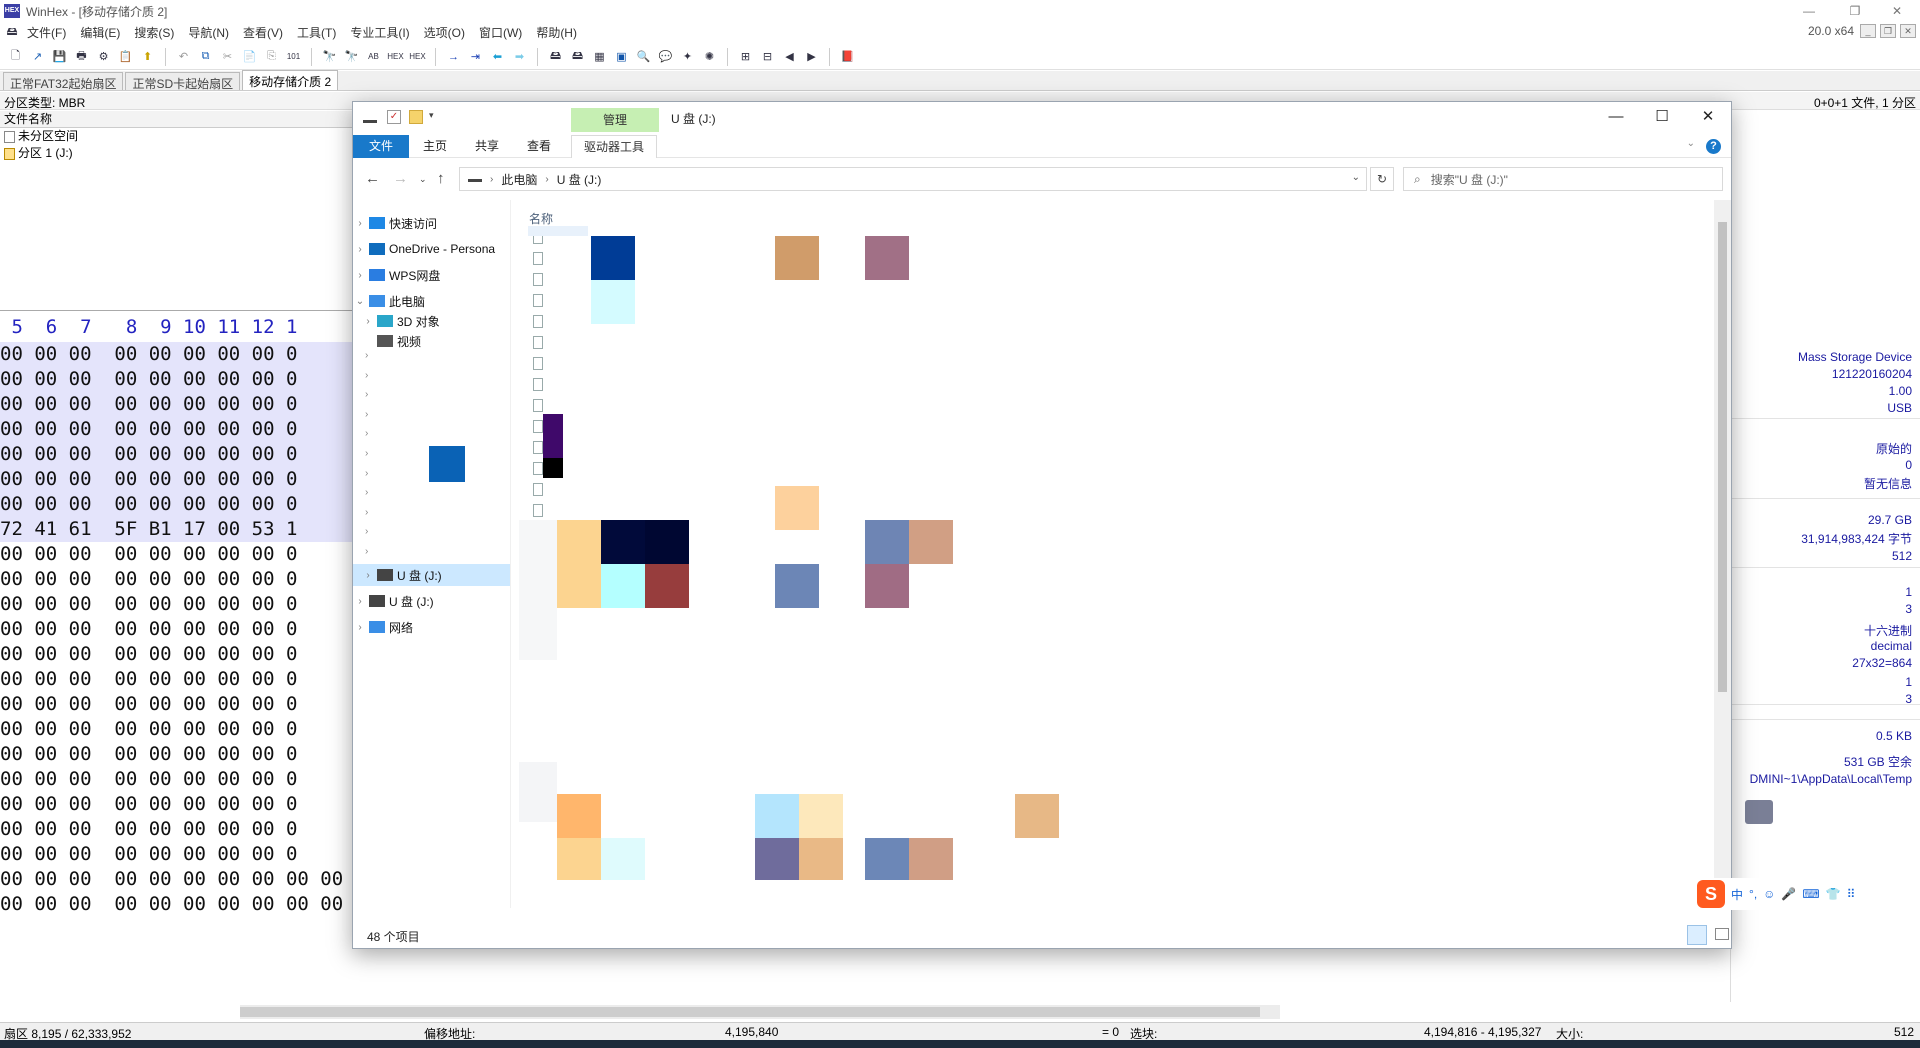 The height and width of the screenshot is (1048, 1920). I want to click on file-list-scrollbar, so click(1722, 554).